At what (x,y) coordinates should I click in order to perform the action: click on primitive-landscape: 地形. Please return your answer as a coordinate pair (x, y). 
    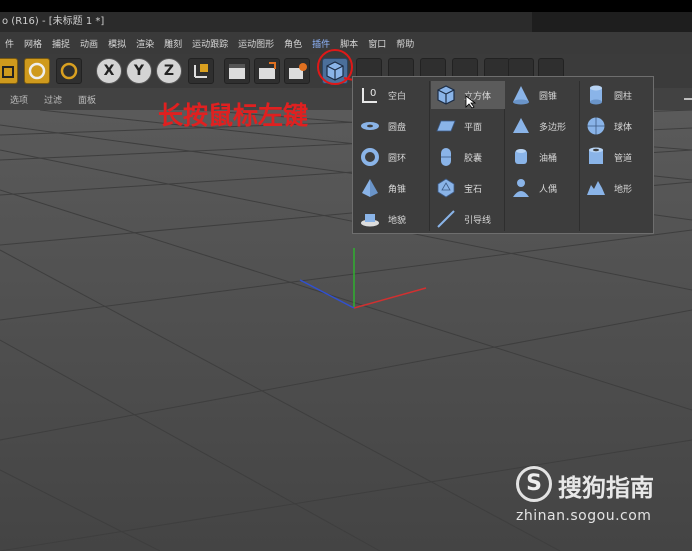
    Looking at the image, I should click on (618, 188).